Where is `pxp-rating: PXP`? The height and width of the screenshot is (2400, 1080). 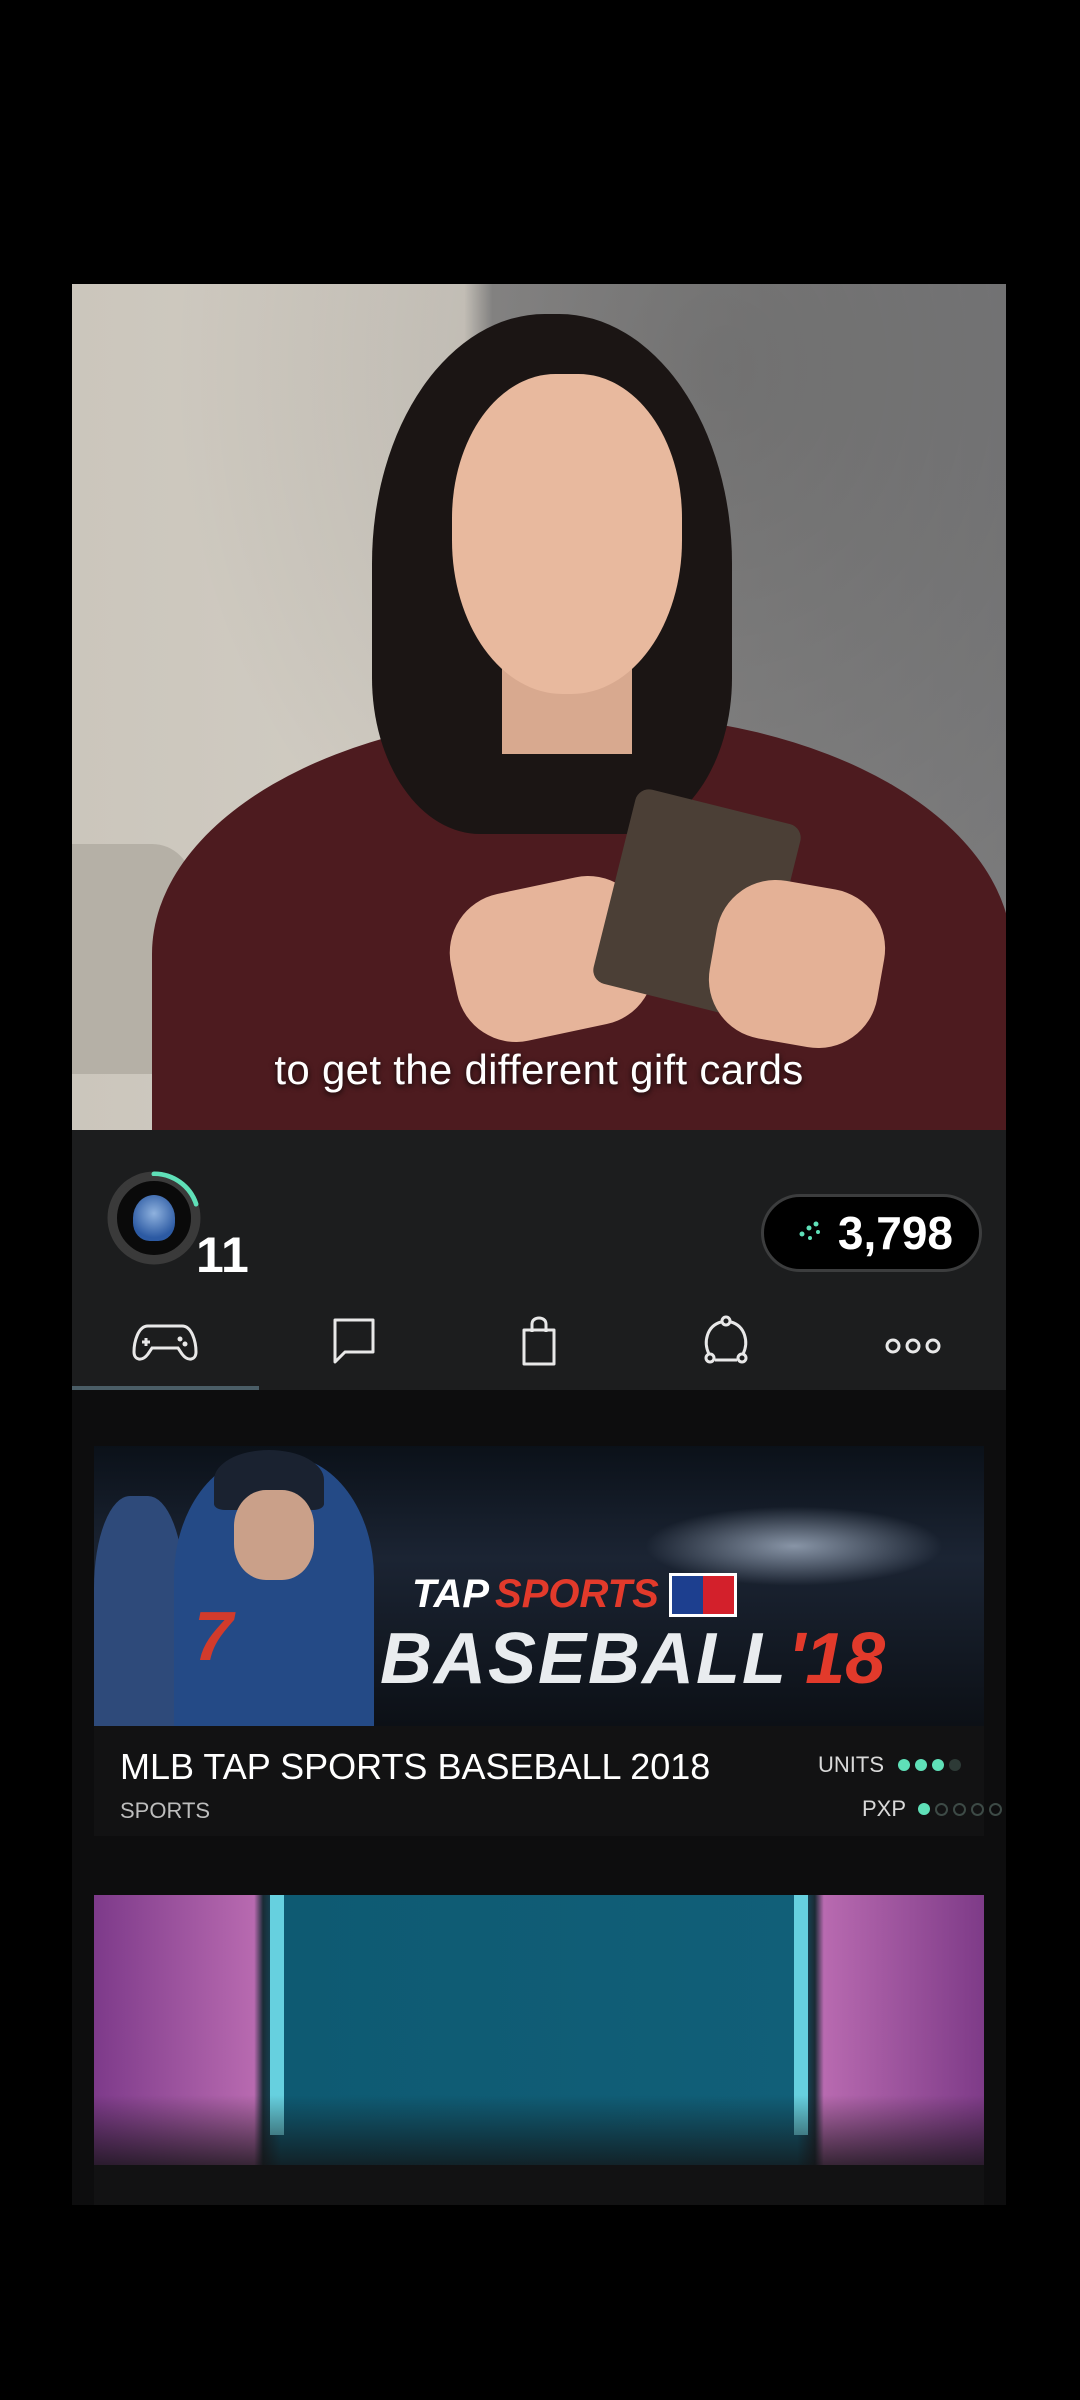
pxp-rating: PXP is located at coordinates (932, 1809).